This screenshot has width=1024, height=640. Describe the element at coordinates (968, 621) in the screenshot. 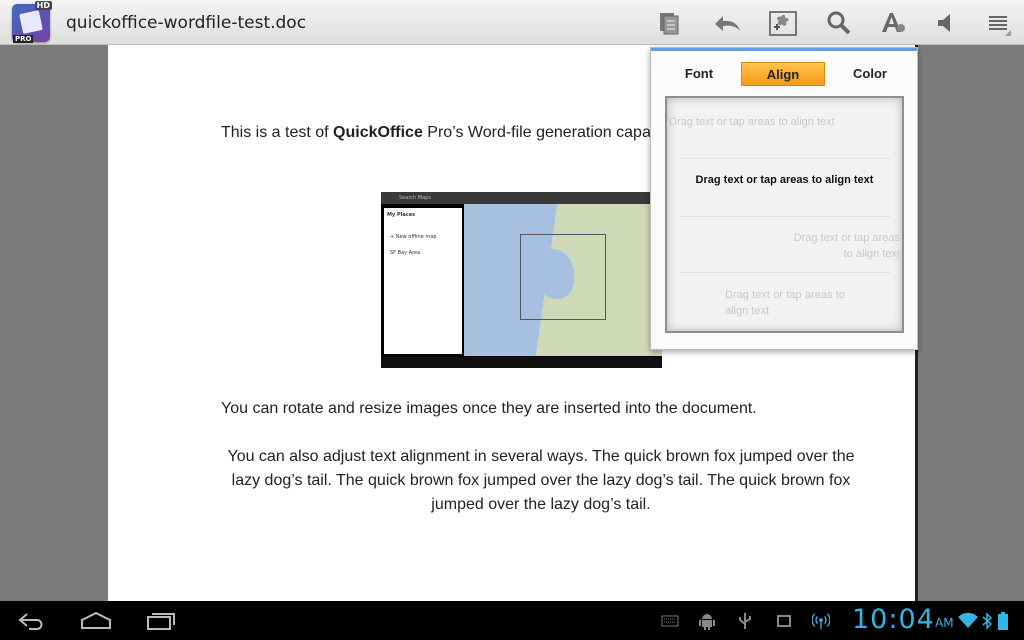

I see `wifi-icon` at that location.